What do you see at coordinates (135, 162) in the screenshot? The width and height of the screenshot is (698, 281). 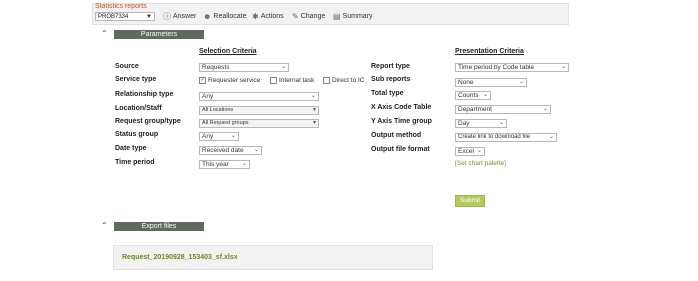 I see `time-period-label: Time period` at bounding box center [135, 162].